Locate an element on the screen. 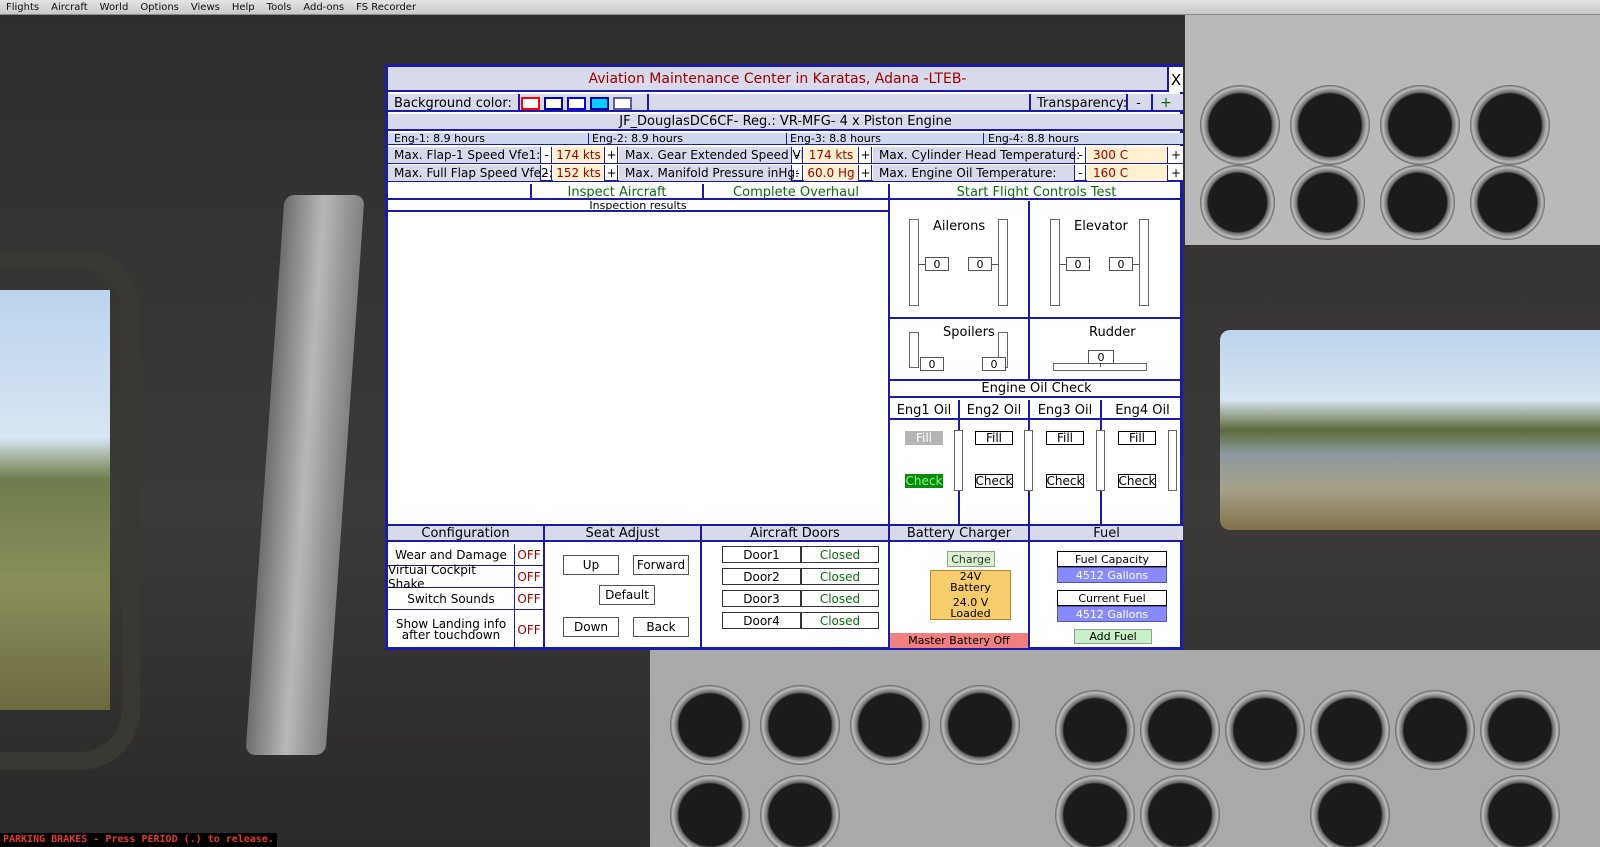 This screenshot has width=1600, height=847. eng2-oil-label: Eng2 Oil is located at coordinates (994, 410).